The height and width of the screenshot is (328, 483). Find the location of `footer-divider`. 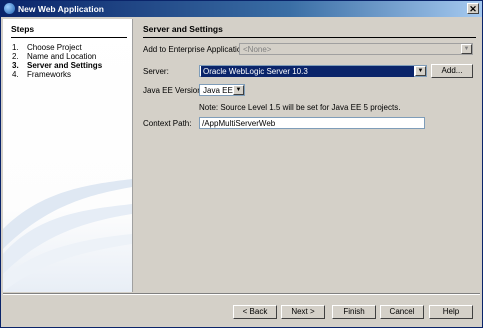

footer-divider is located at coordinates (241, 294).